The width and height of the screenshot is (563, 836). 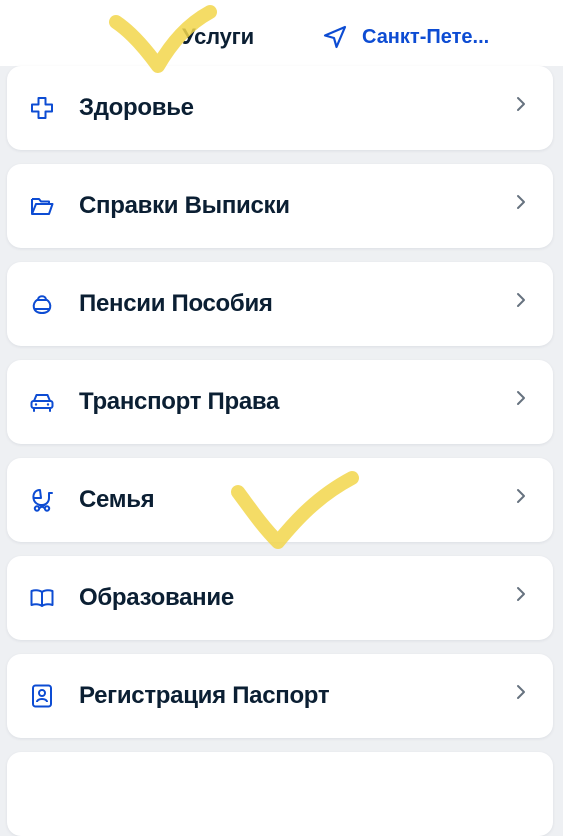 What do you see at coordinates (42, 402) in the screenshot?
I see `car-icon` at bounding box center [42, 402].